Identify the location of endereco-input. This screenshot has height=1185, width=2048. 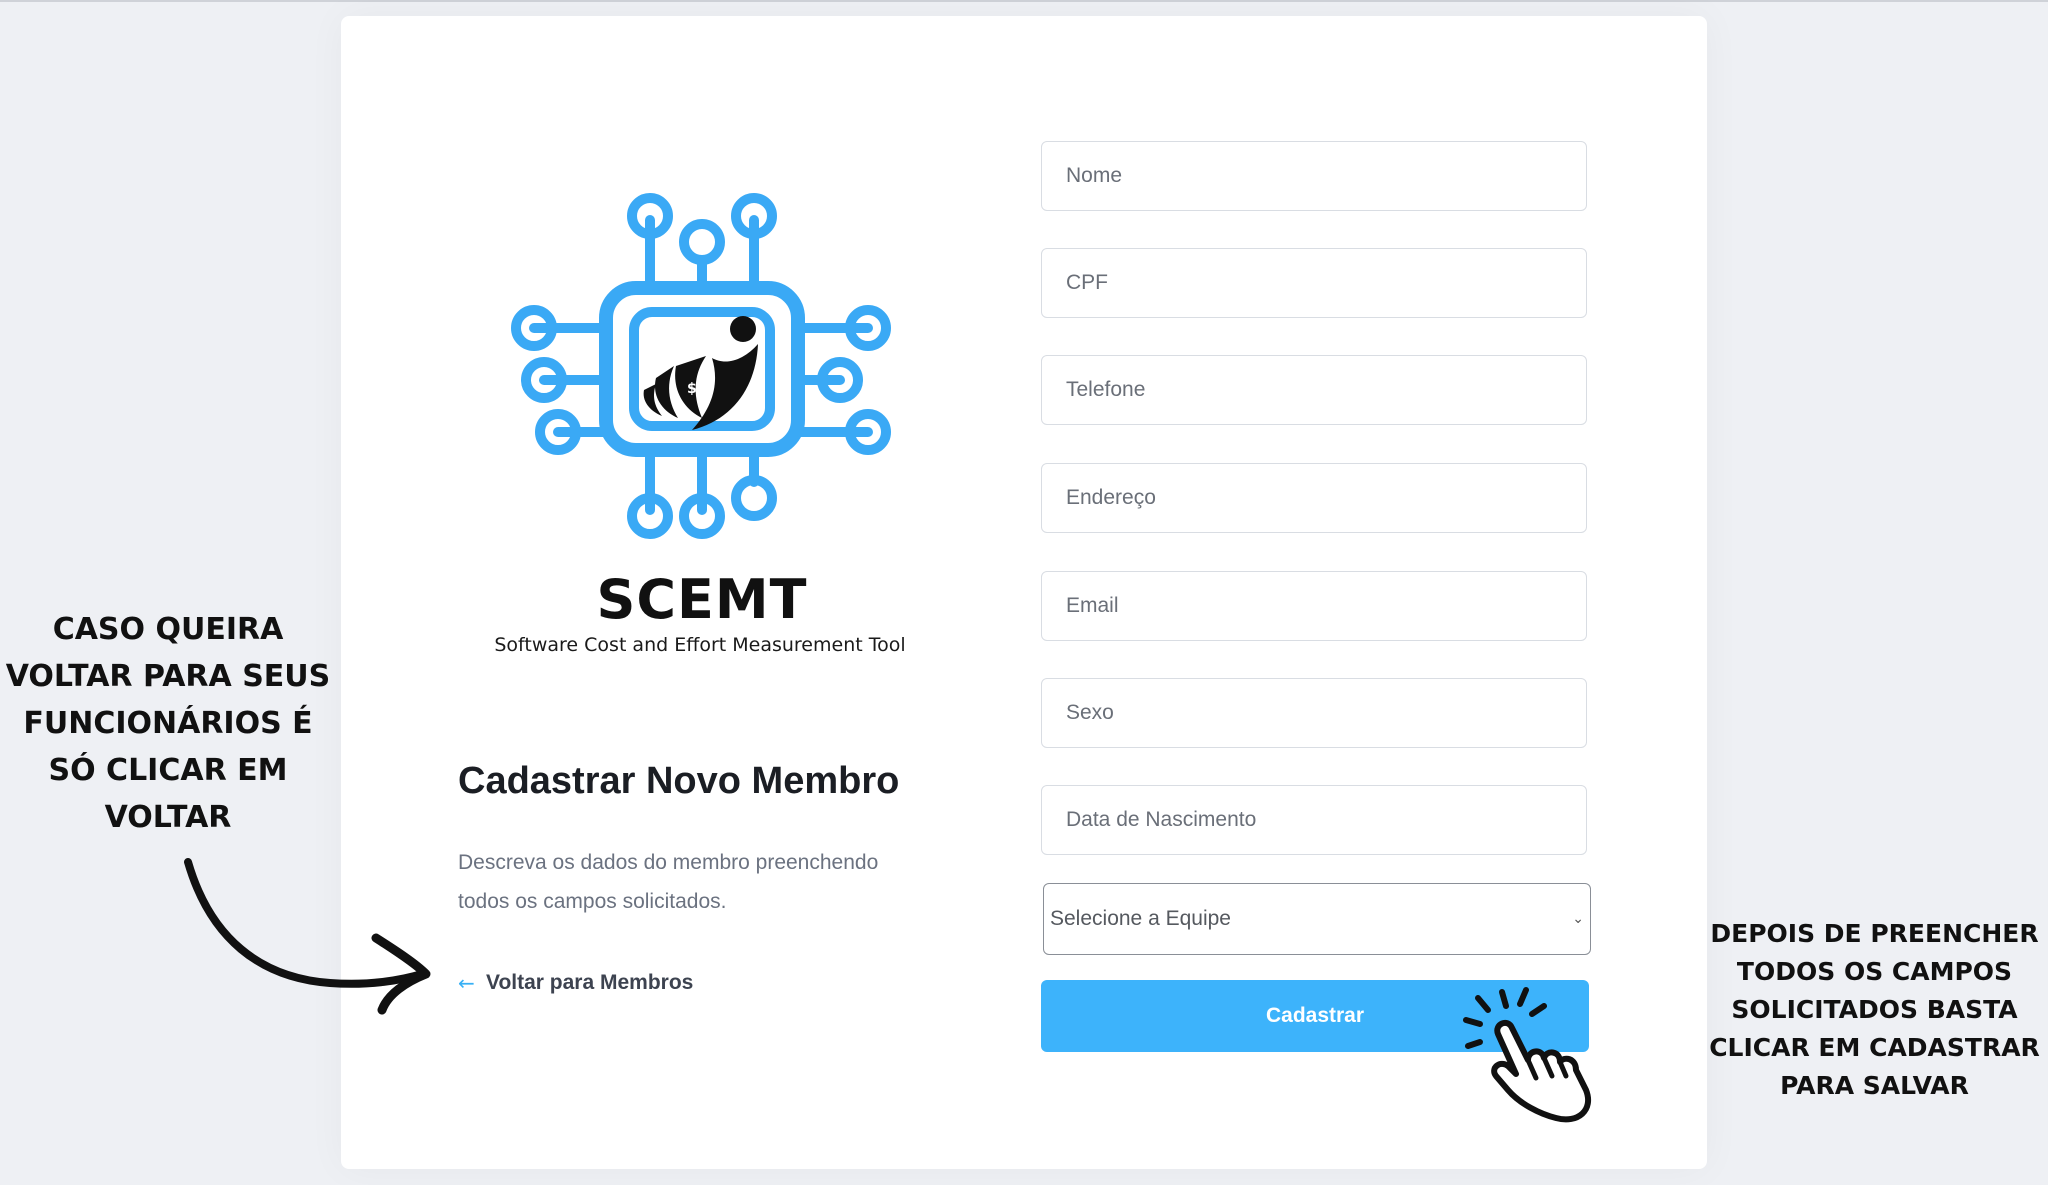
(1314, 498).